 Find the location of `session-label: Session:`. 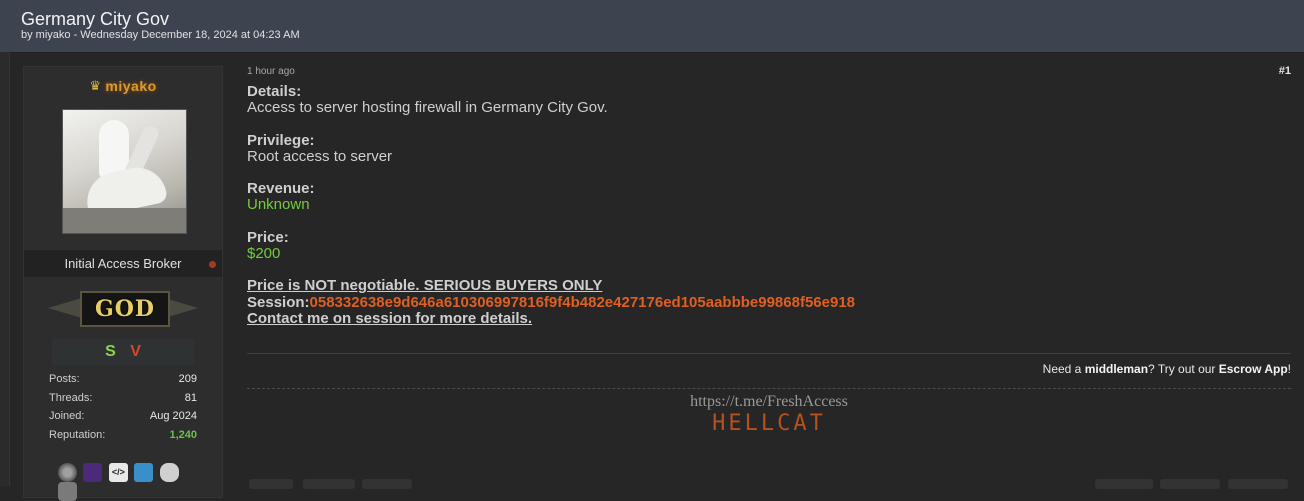

session-label: Session: is located at coordinates (278, 302).